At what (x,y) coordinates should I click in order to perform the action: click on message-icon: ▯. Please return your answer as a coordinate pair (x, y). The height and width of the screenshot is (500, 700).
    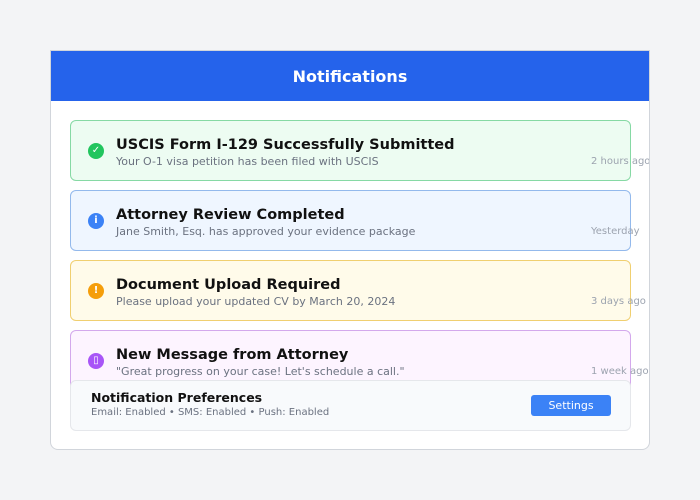
    Looking at the image, I should click on (96, 361).